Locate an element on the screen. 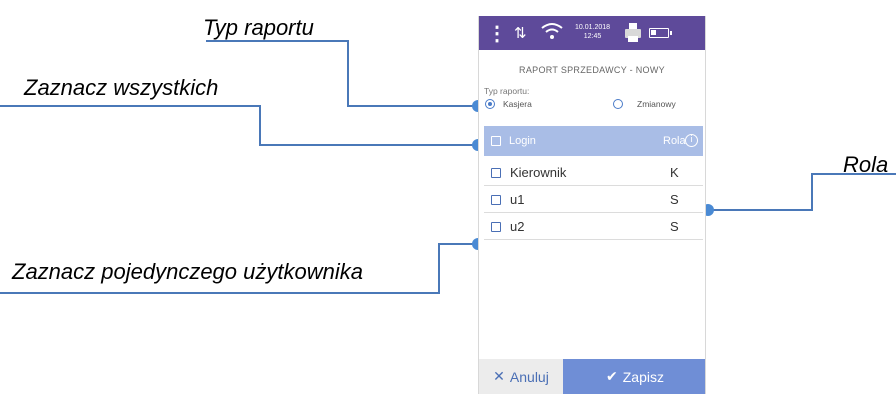 This screenshot has height=394, width=896. cancel-button: ✕ Anuluj is located at coordinates (521, 376).